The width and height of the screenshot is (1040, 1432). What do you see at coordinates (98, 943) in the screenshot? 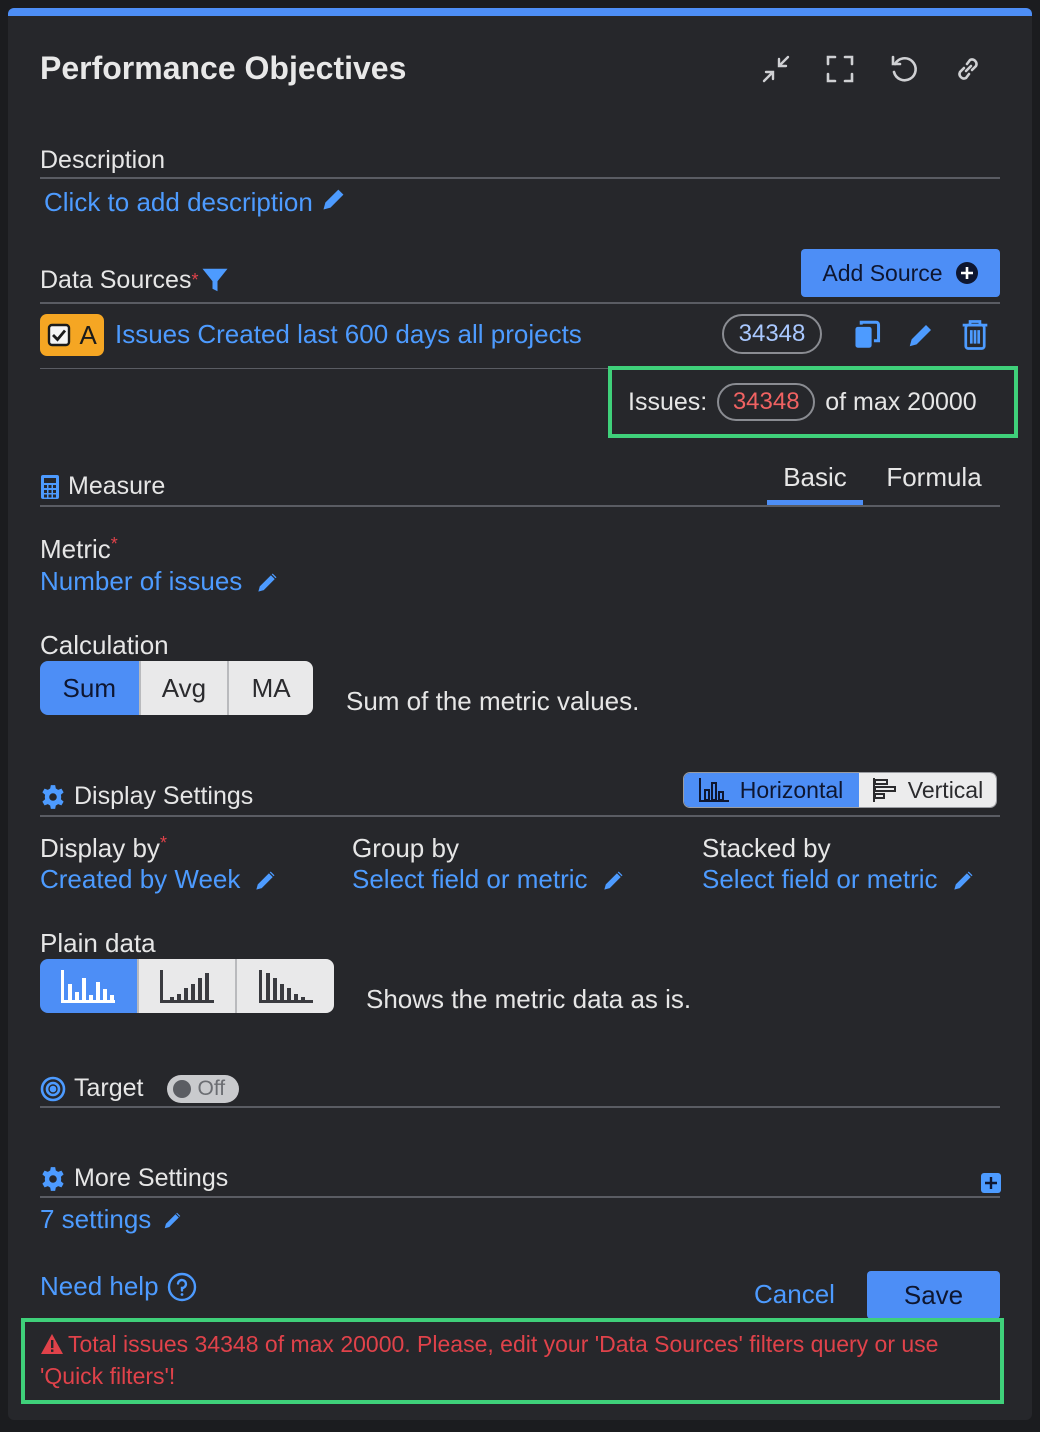
I see `plain-data-label: Plain data` at bounding box center [98, 943].